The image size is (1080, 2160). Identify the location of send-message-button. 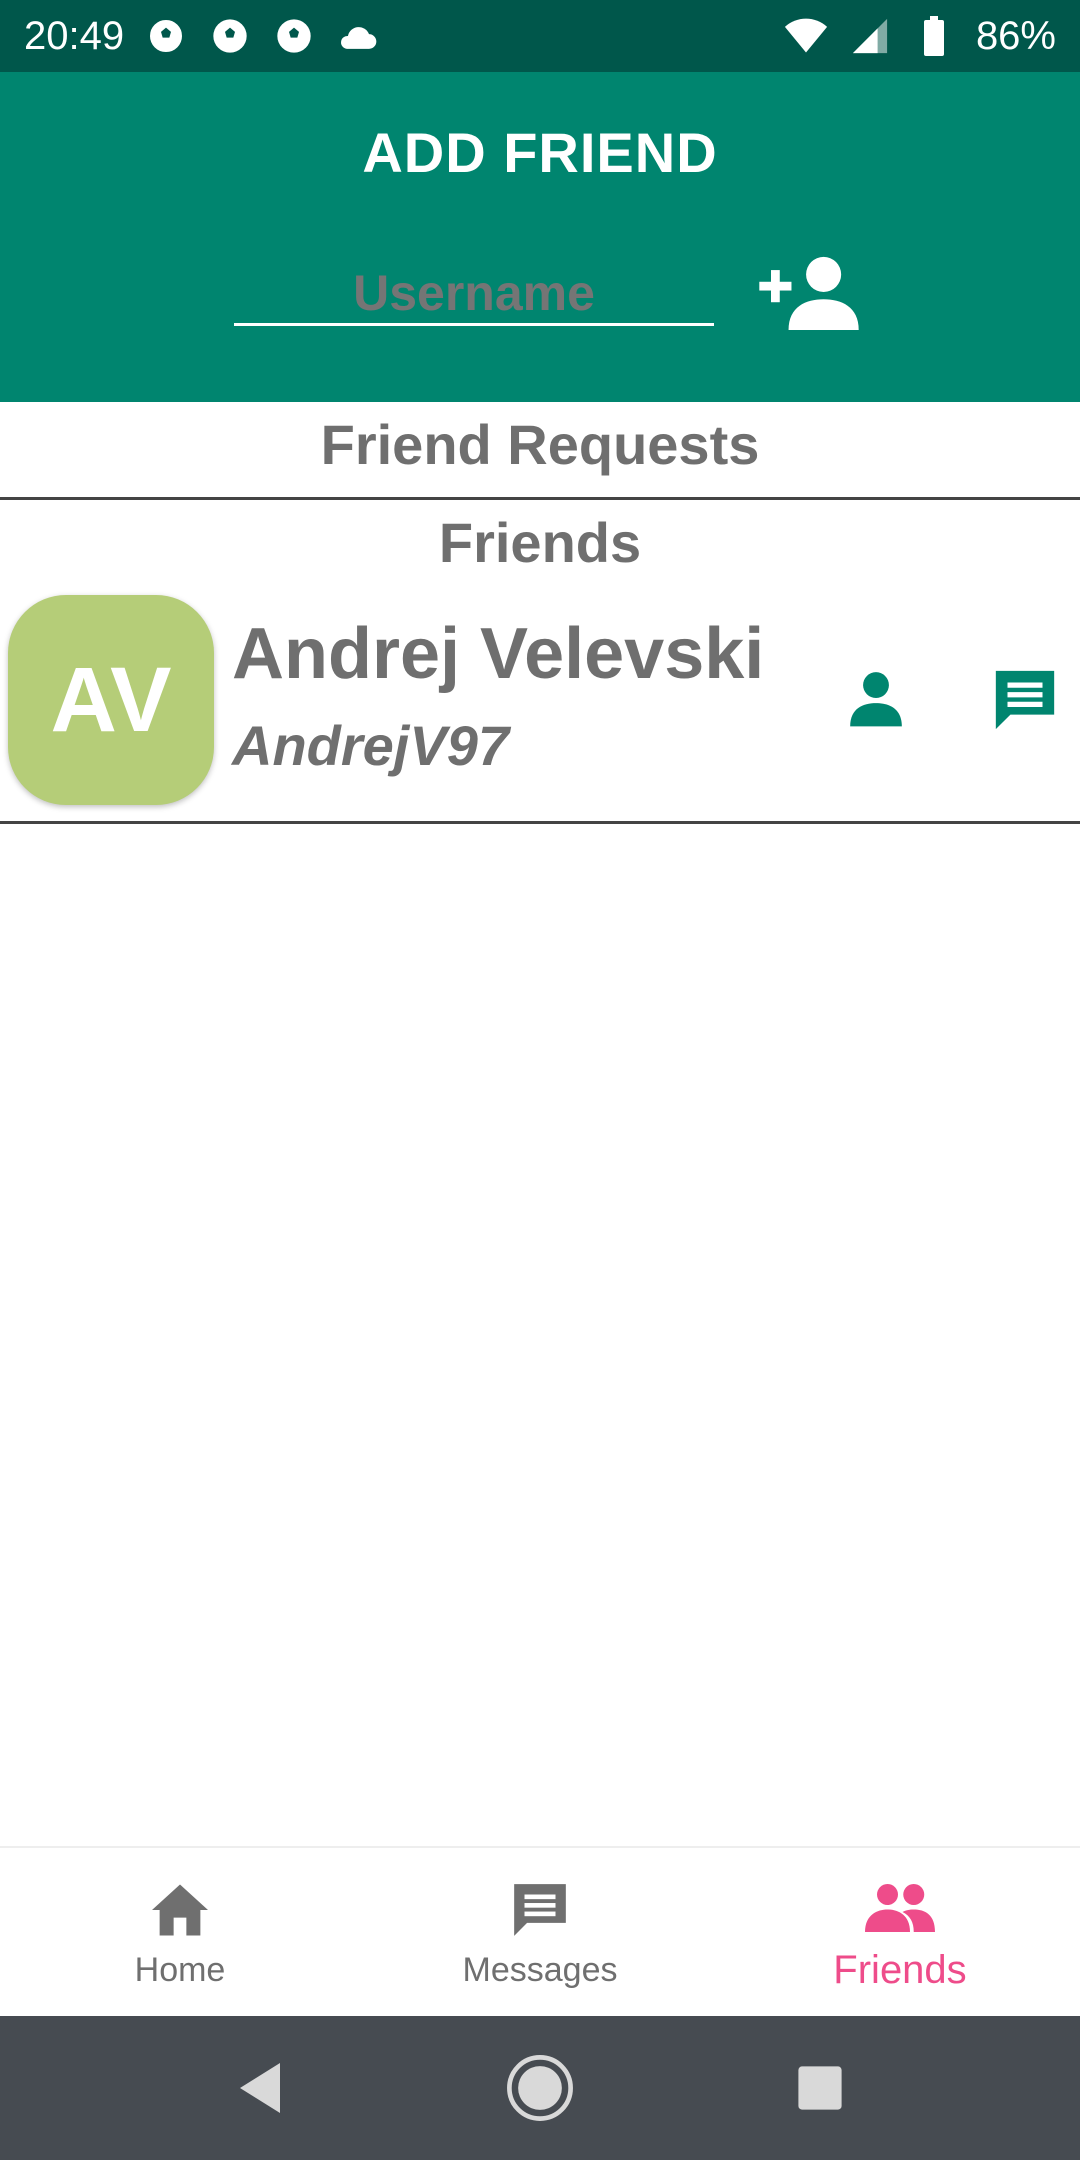
(1025, 700).